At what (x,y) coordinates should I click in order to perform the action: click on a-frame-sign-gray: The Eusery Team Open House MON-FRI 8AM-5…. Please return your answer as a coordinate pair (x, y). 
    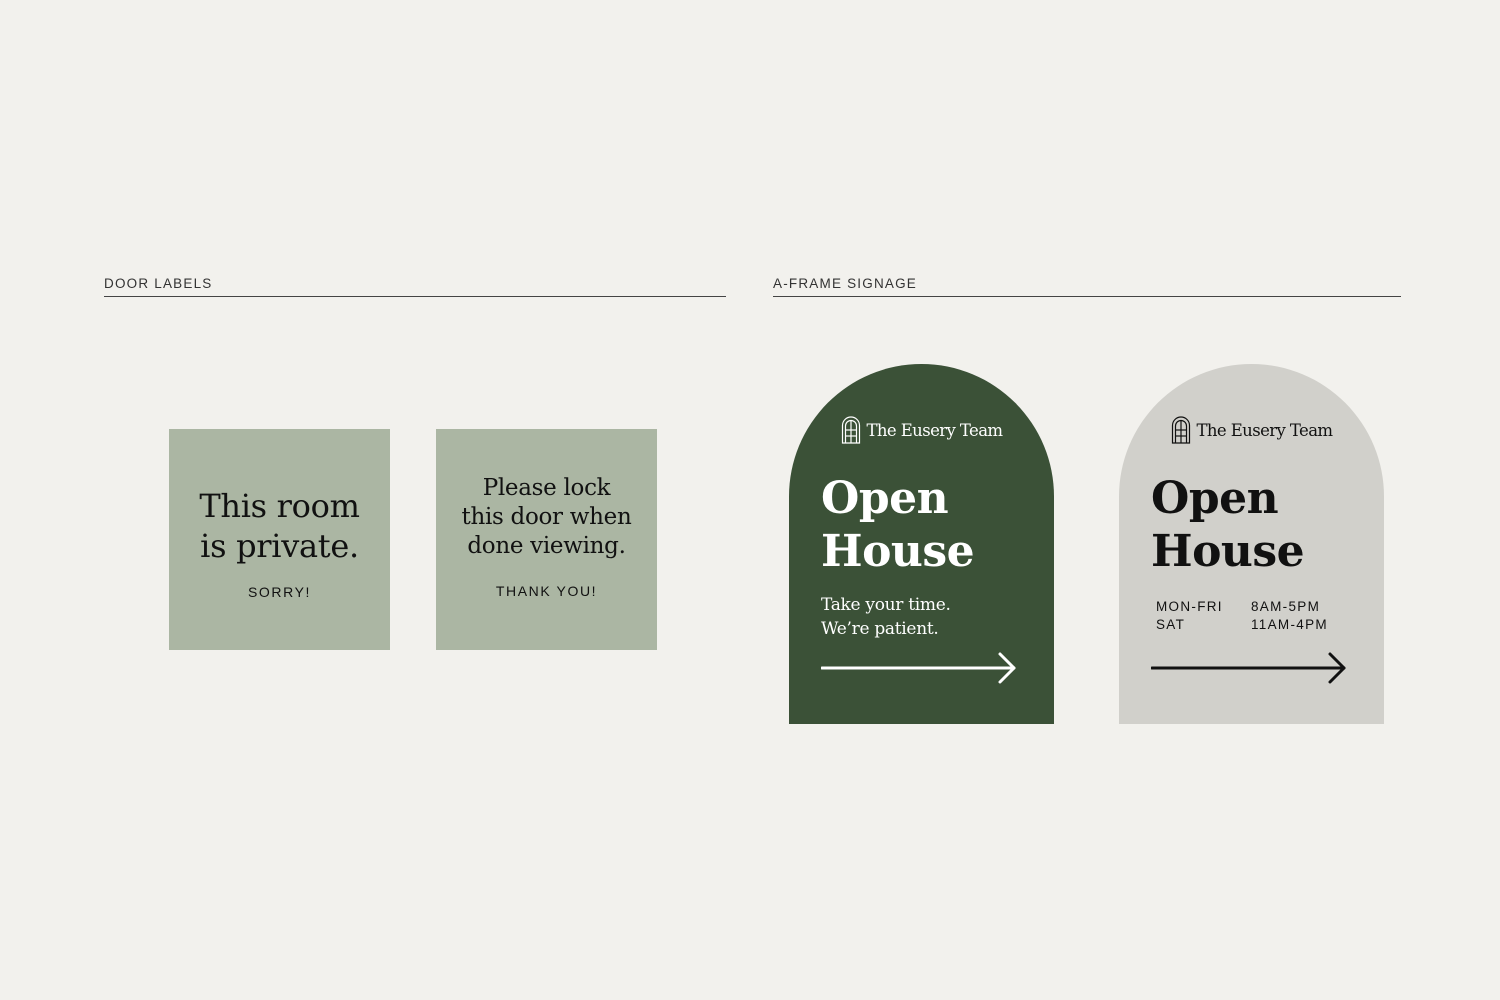
    Looking at the image, I should click on (1251, 544).